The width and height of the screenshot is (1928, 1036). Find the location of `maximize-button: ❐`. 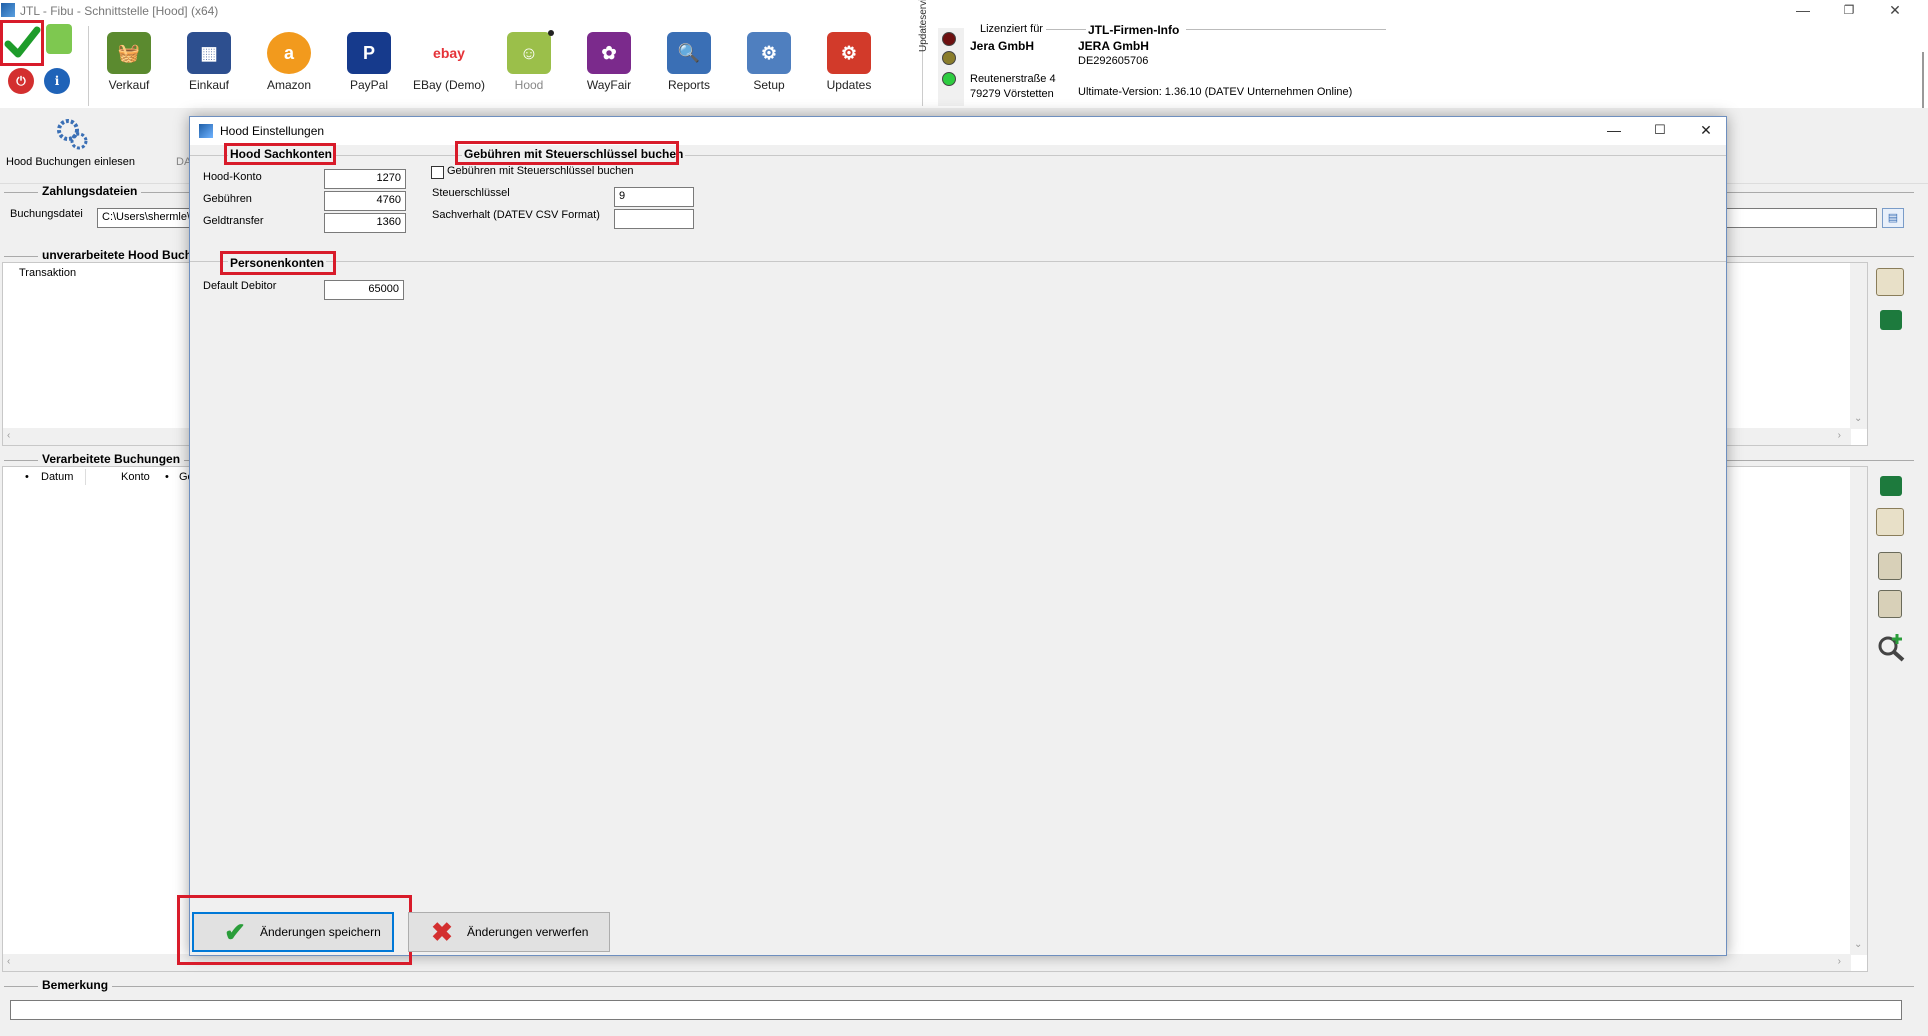

maximize-button: ❐ is located at coordinates (1849, 11).